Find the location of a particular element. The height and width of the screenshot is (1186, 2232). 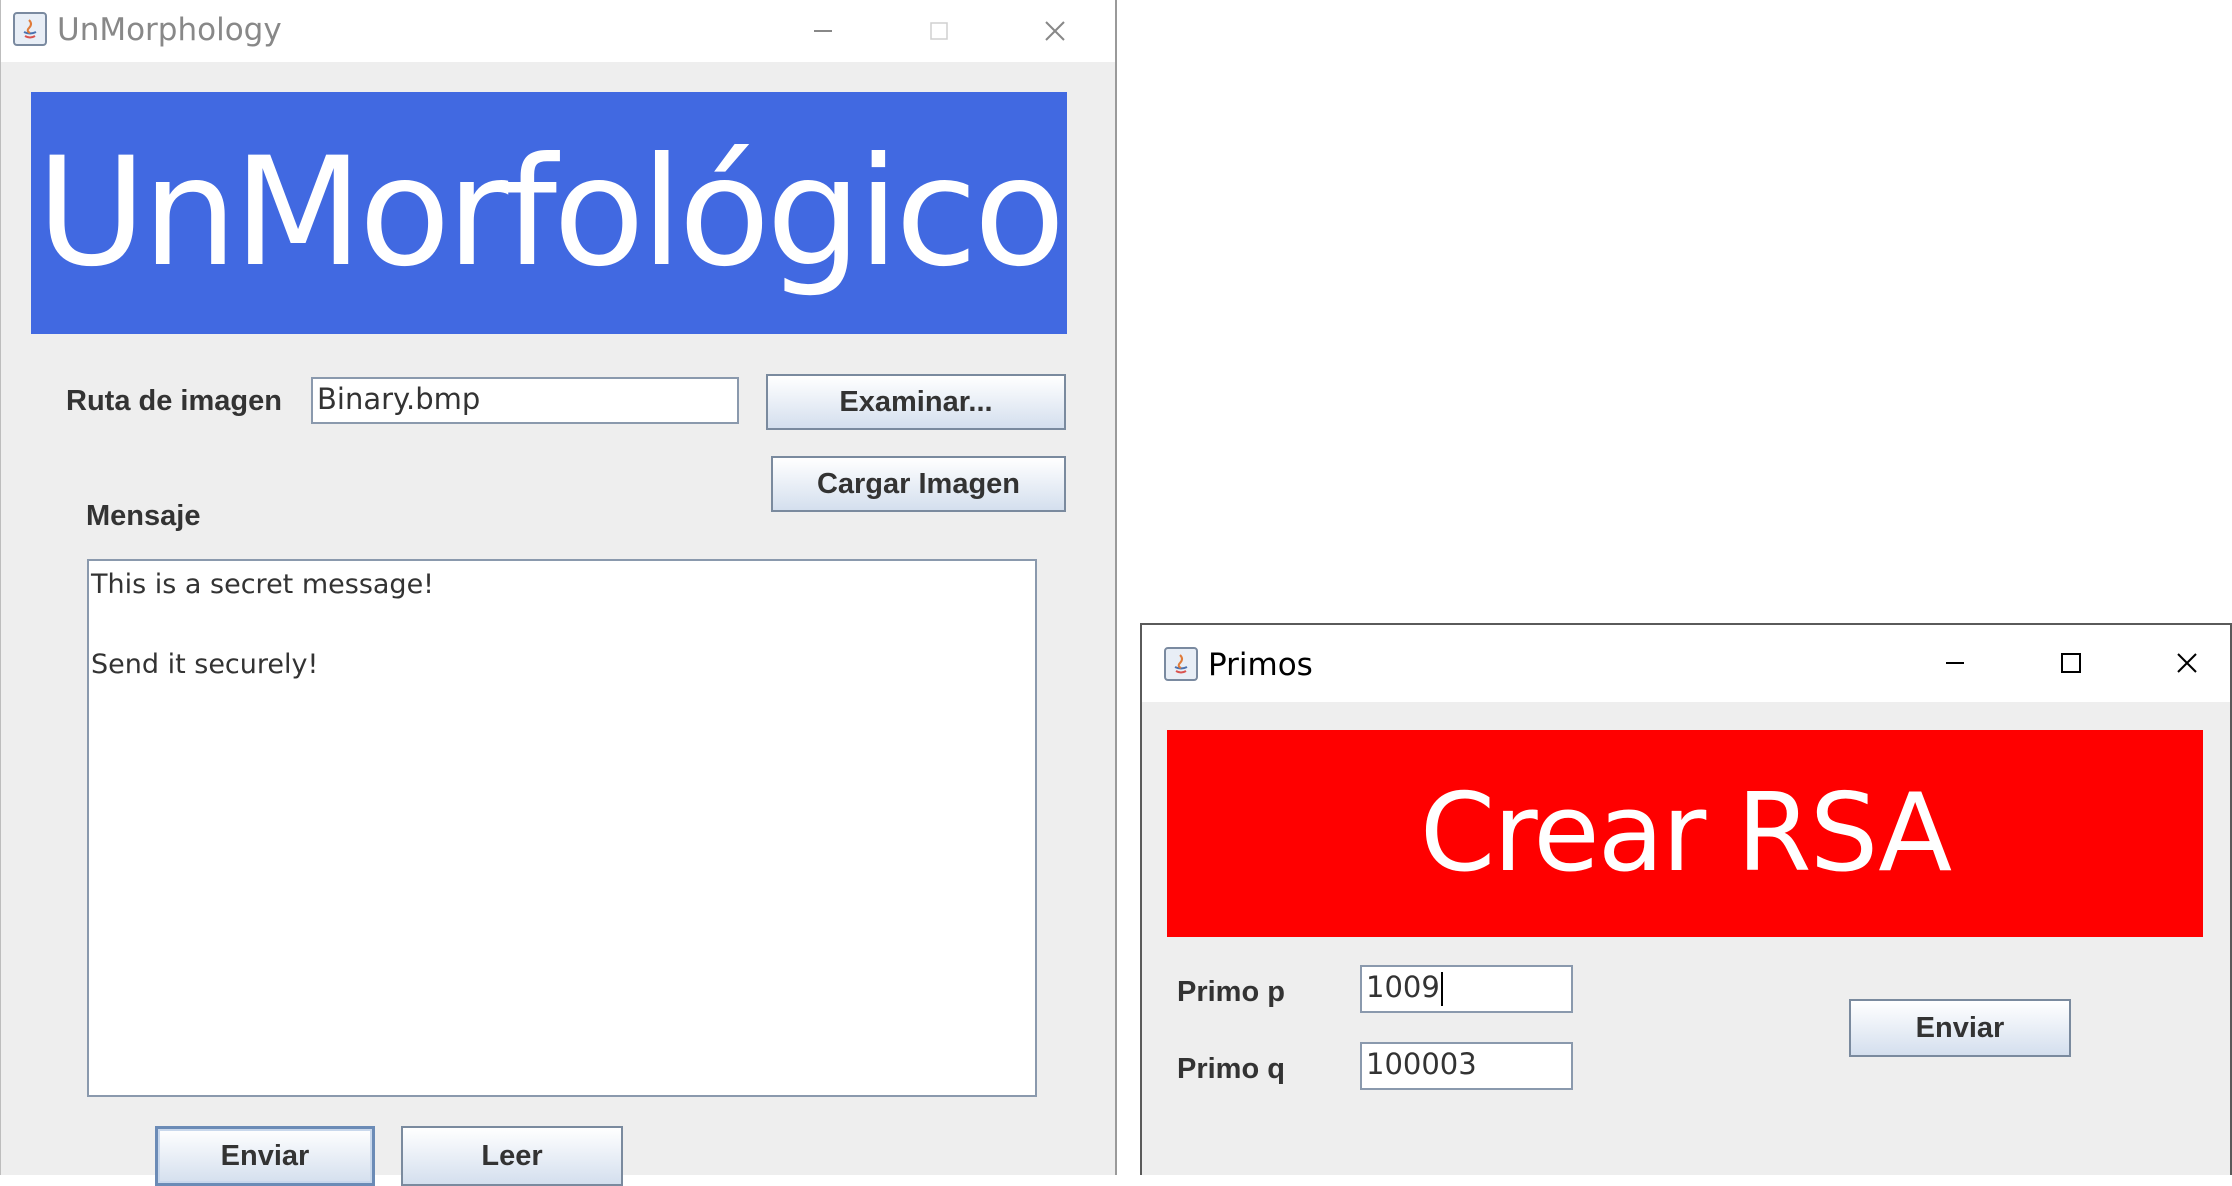

prime-p-input: 1009 is located at coordinates (1466, 989).